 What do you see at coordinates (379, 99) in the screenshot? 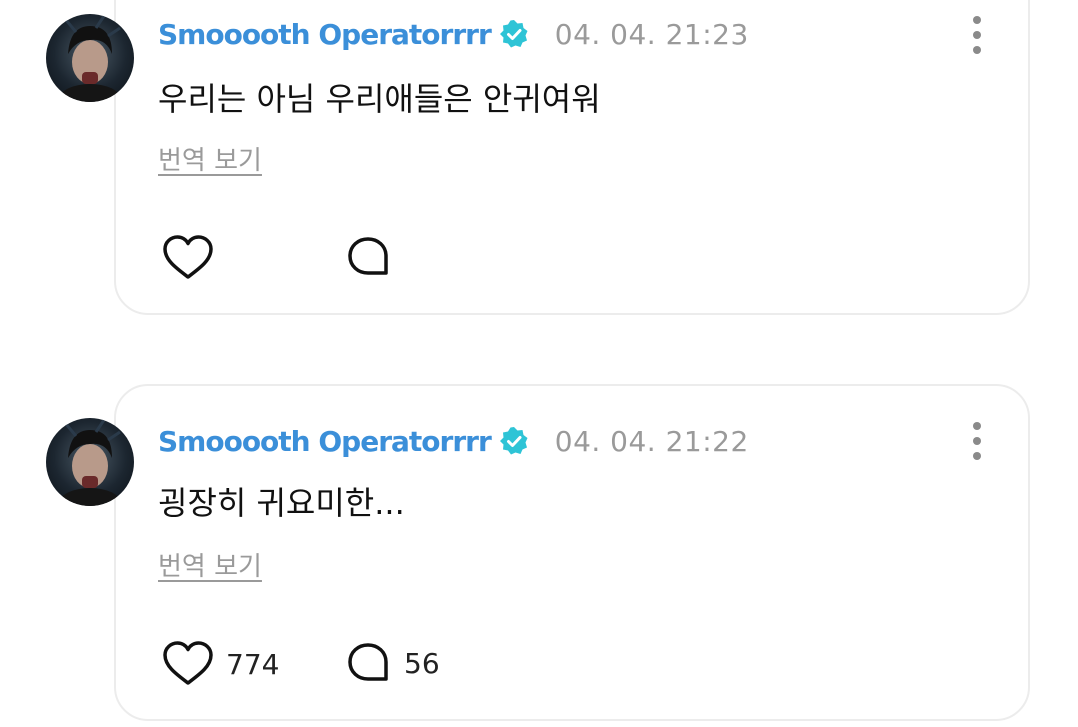
I see `post-text: 우리는 아님 우리애들은 안귀여워` at bounding box center [379, 99].